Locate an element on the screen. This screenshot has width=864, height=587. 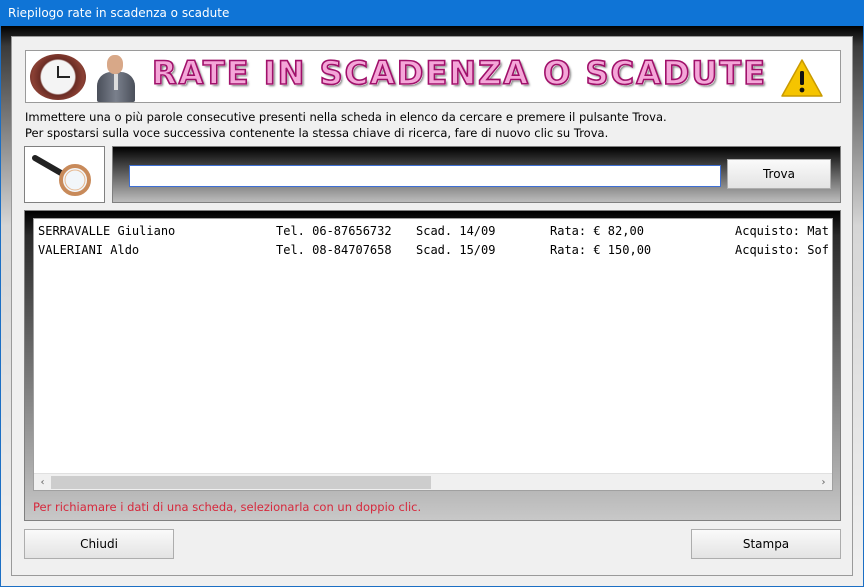
warning-icon is located at coordinates (802, 78).